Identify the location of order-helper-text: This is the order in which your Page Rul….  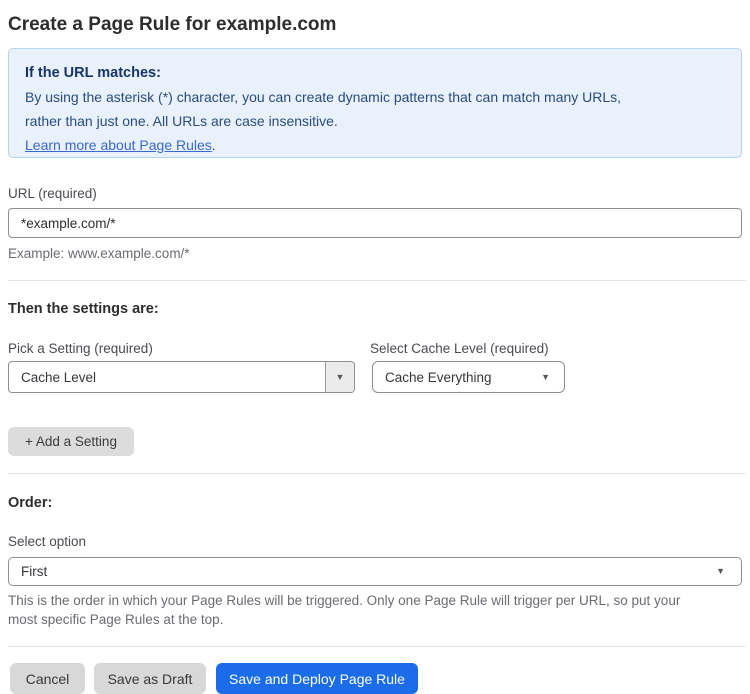
(375, 610).